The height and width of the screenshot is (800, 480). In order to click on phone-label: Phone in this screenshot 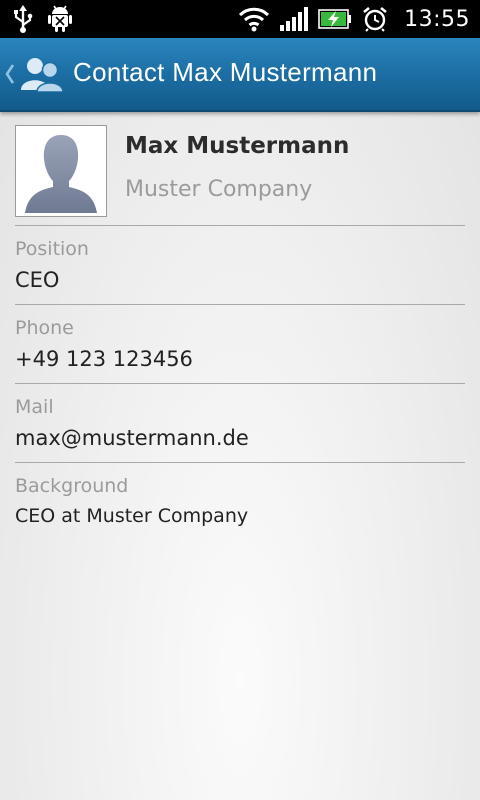, I will do `click(44, 328)`.